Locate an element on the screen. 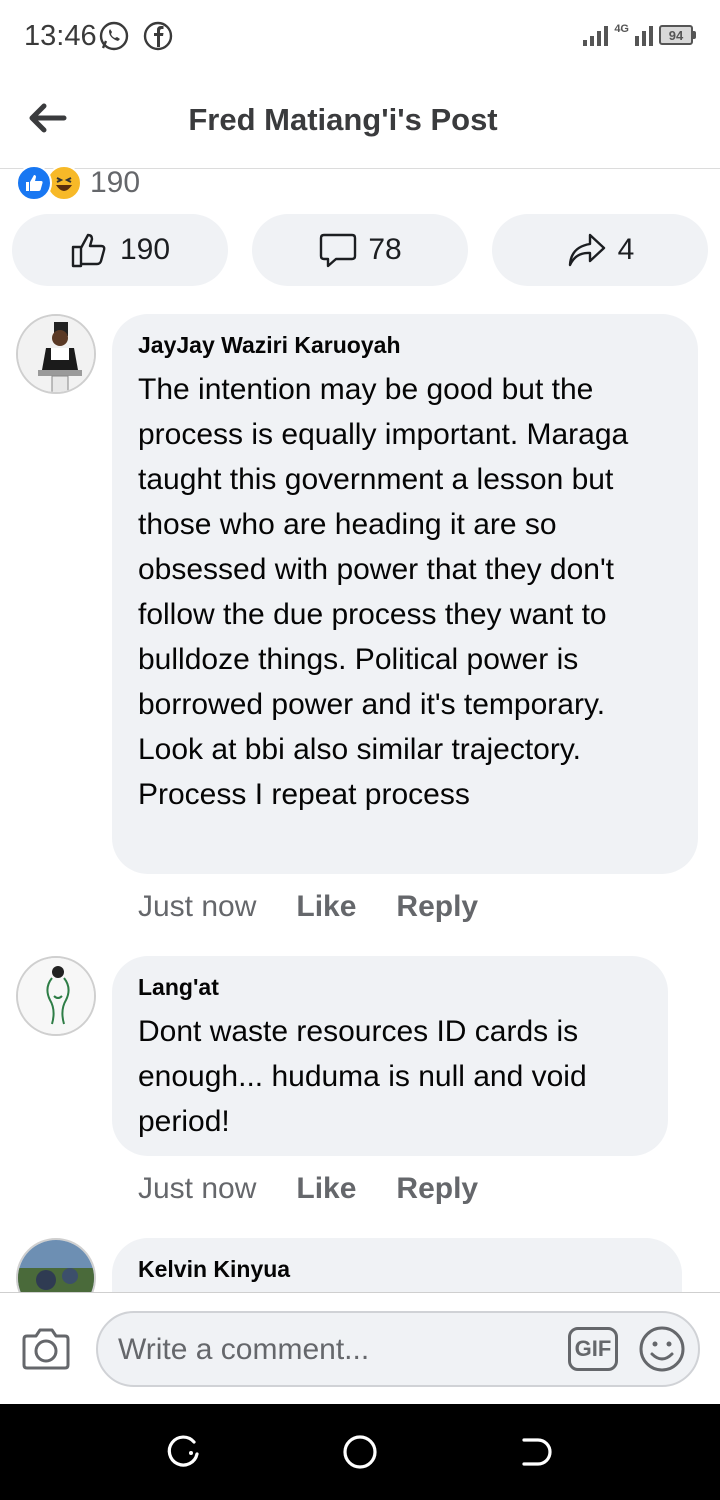 Image resolution: width=720 pixels, height=1500 pixels. like-button: 190 is located at coordinates (120, 250).